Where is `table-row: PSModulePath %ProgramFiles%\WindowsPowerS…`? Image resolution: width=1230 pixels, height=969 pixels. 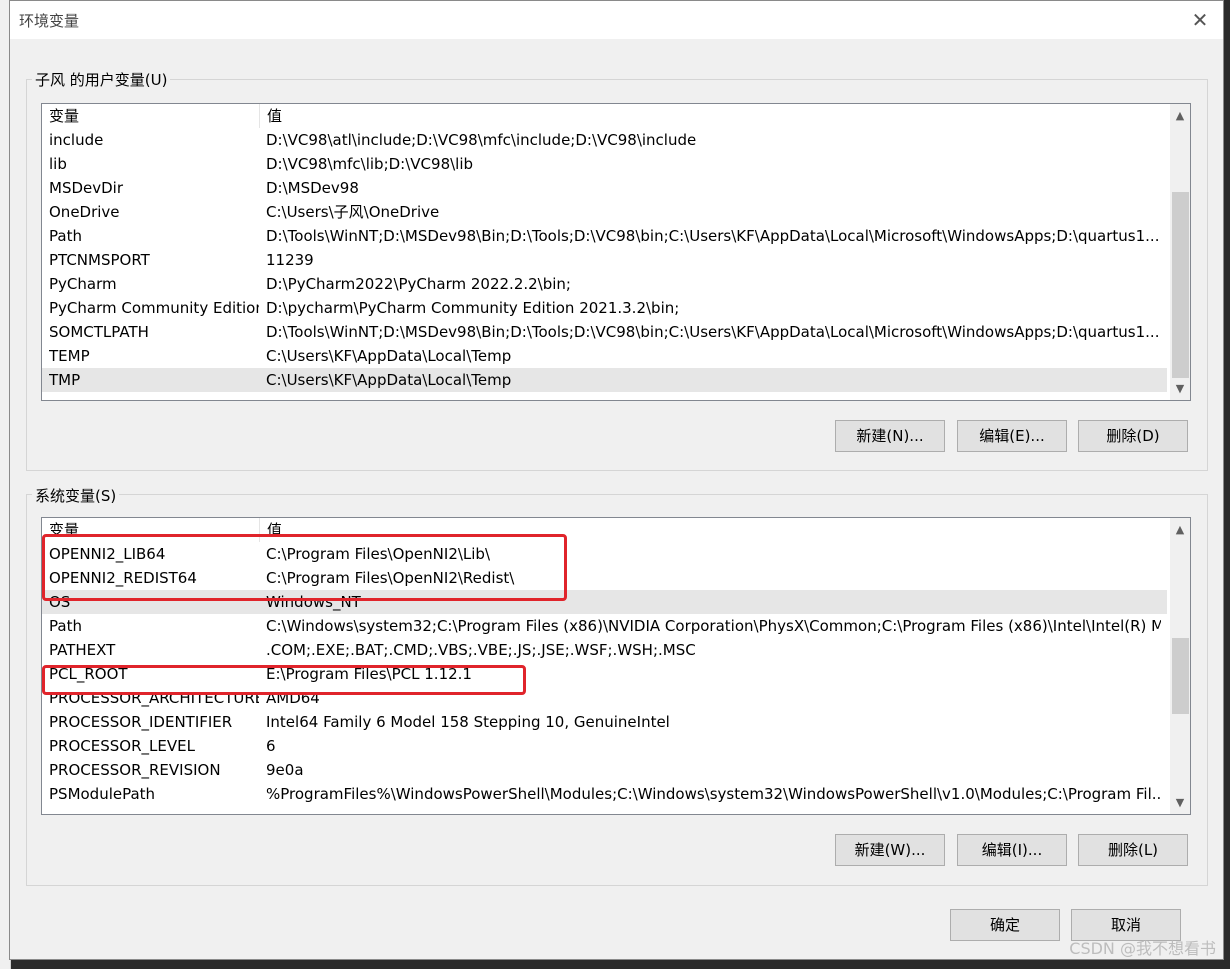 table-row: PSModulePath %ProgramFiles%\WindowsPowerS… is located at coordinates (604, 794).